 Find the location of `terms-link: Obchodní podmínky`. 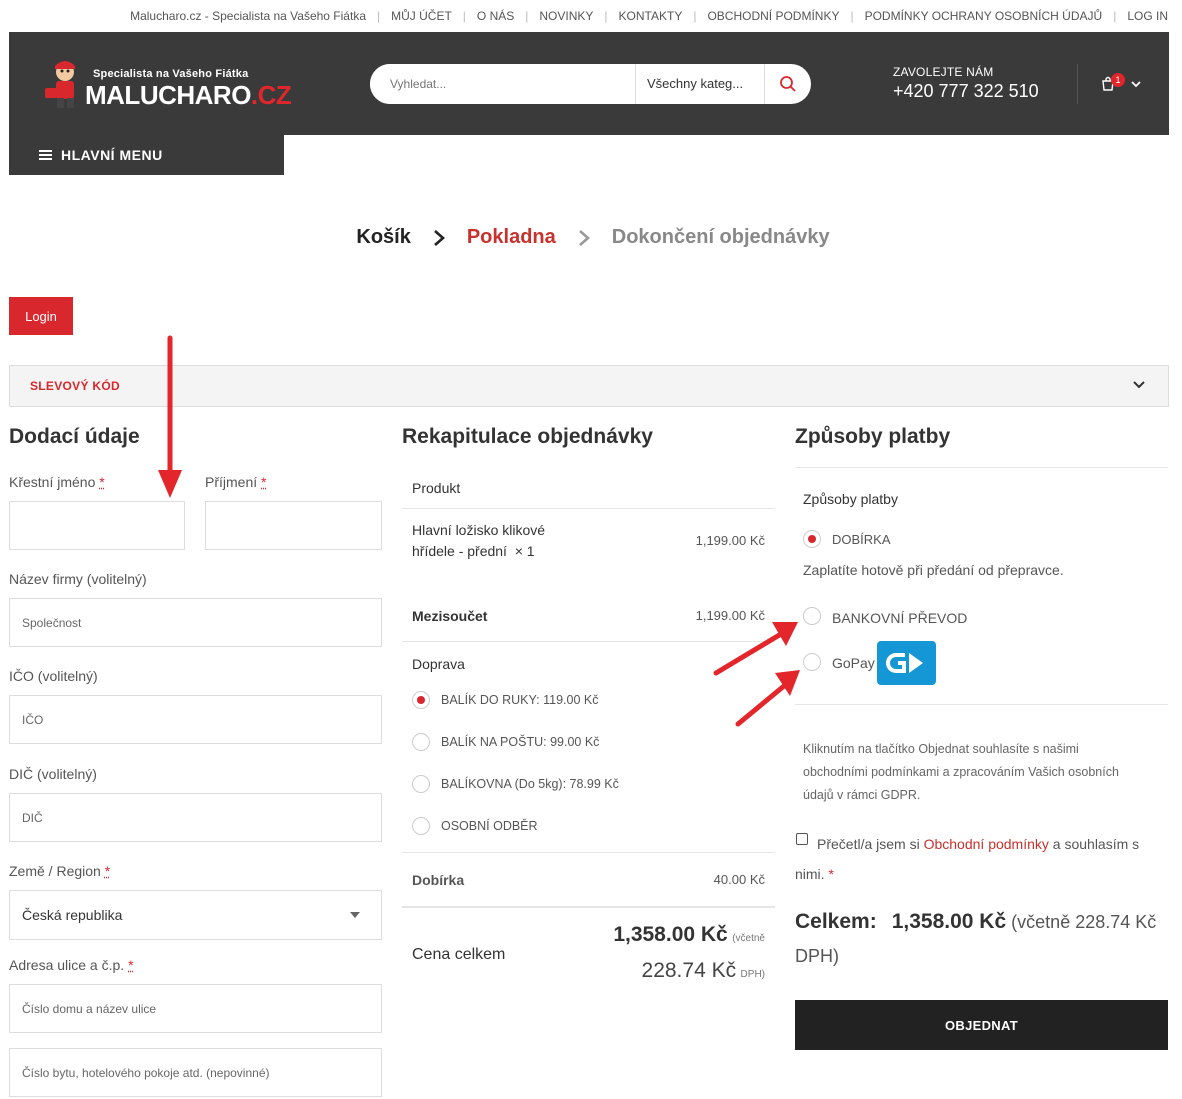

terms-link: Obchodní podmínky is located at coordinates (986, 844).